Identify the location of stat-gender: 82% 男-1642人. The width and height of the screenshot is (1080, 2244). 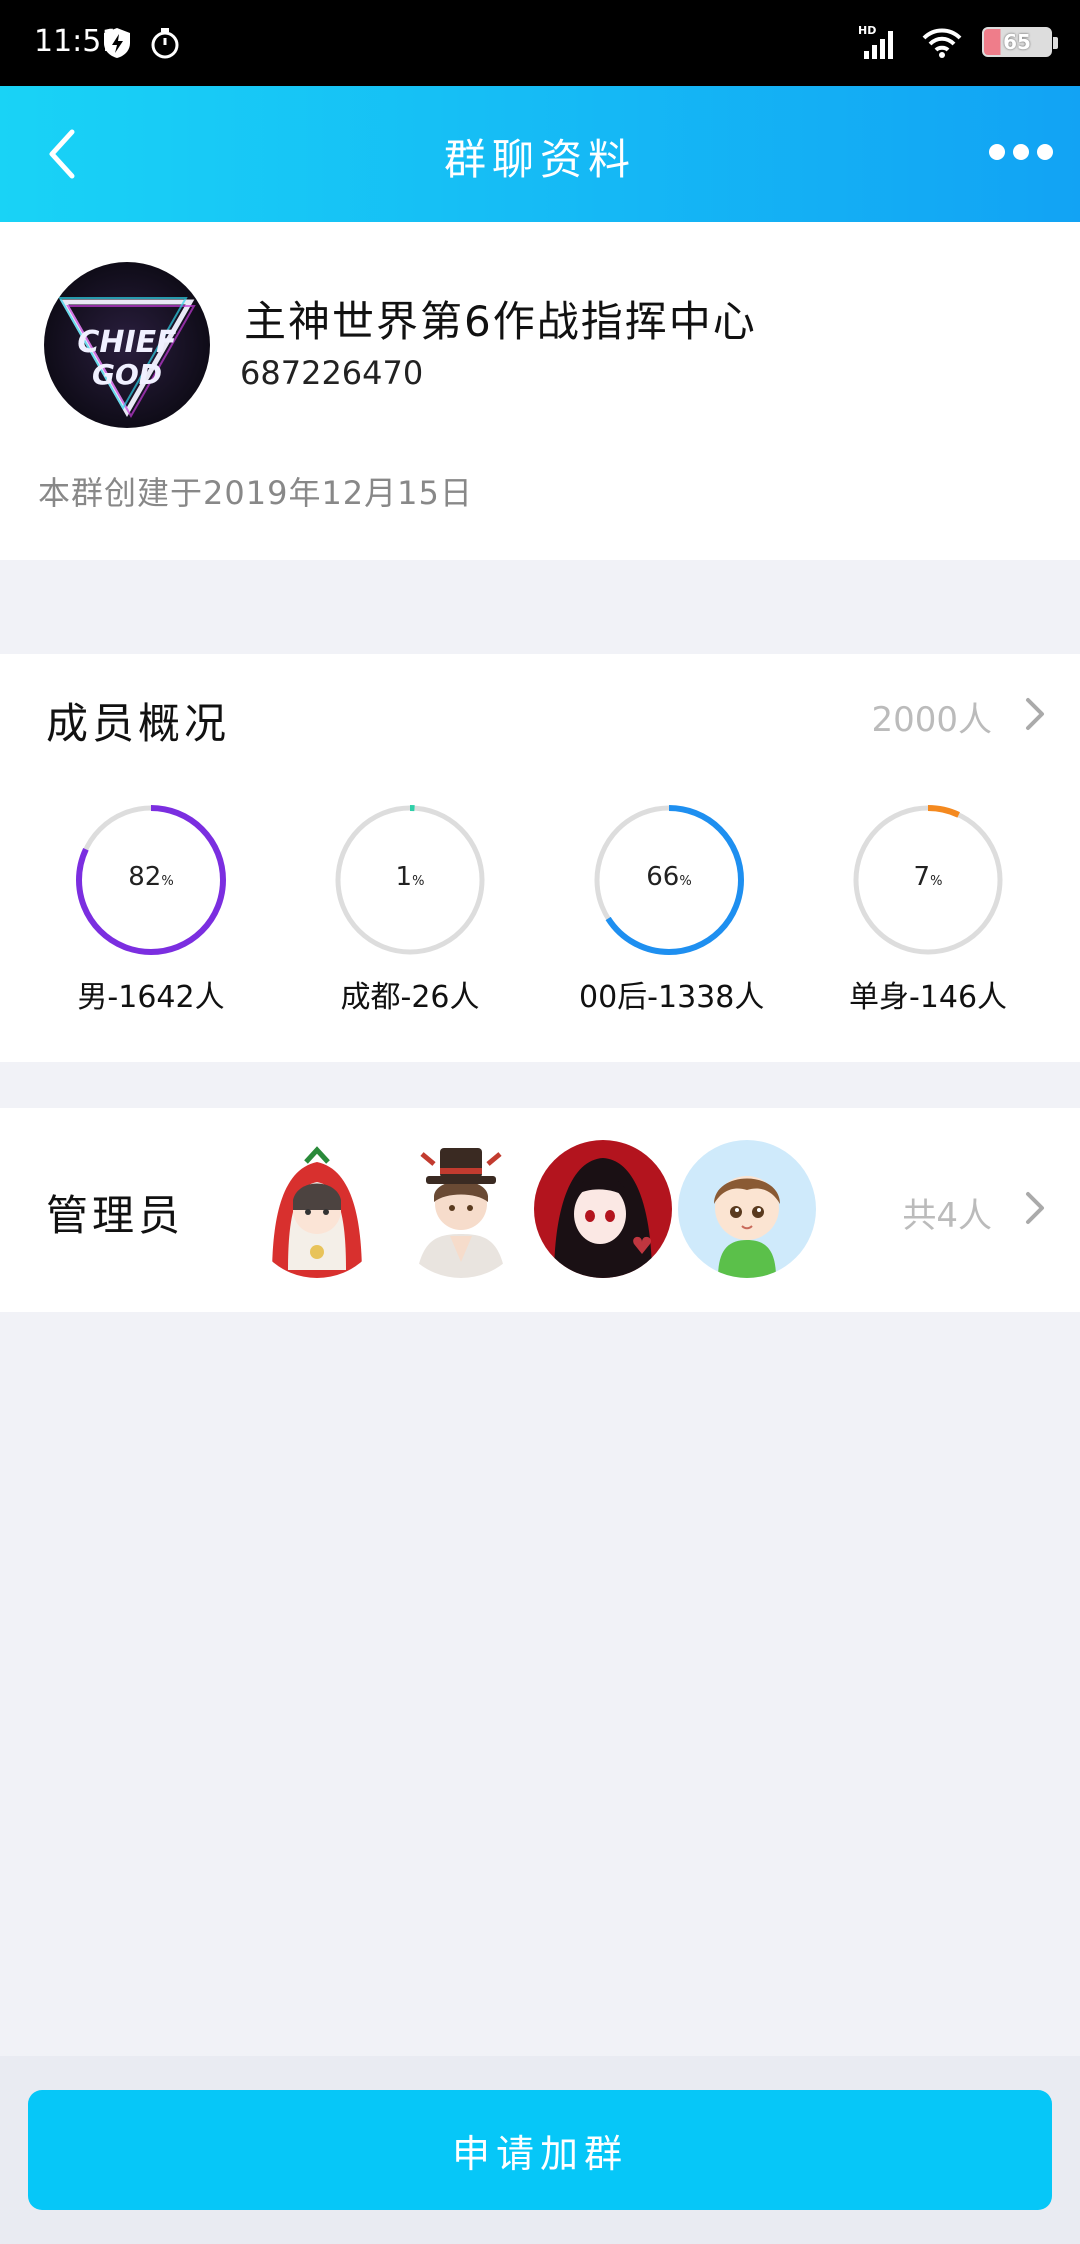
(151, 909).